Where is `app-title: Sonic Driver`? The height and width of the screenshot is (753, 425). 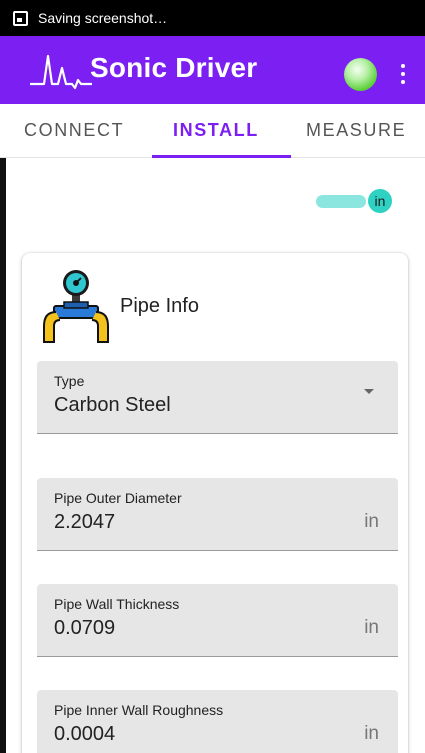
app-title: Sonic Driver is located at coordinates (174, 67).